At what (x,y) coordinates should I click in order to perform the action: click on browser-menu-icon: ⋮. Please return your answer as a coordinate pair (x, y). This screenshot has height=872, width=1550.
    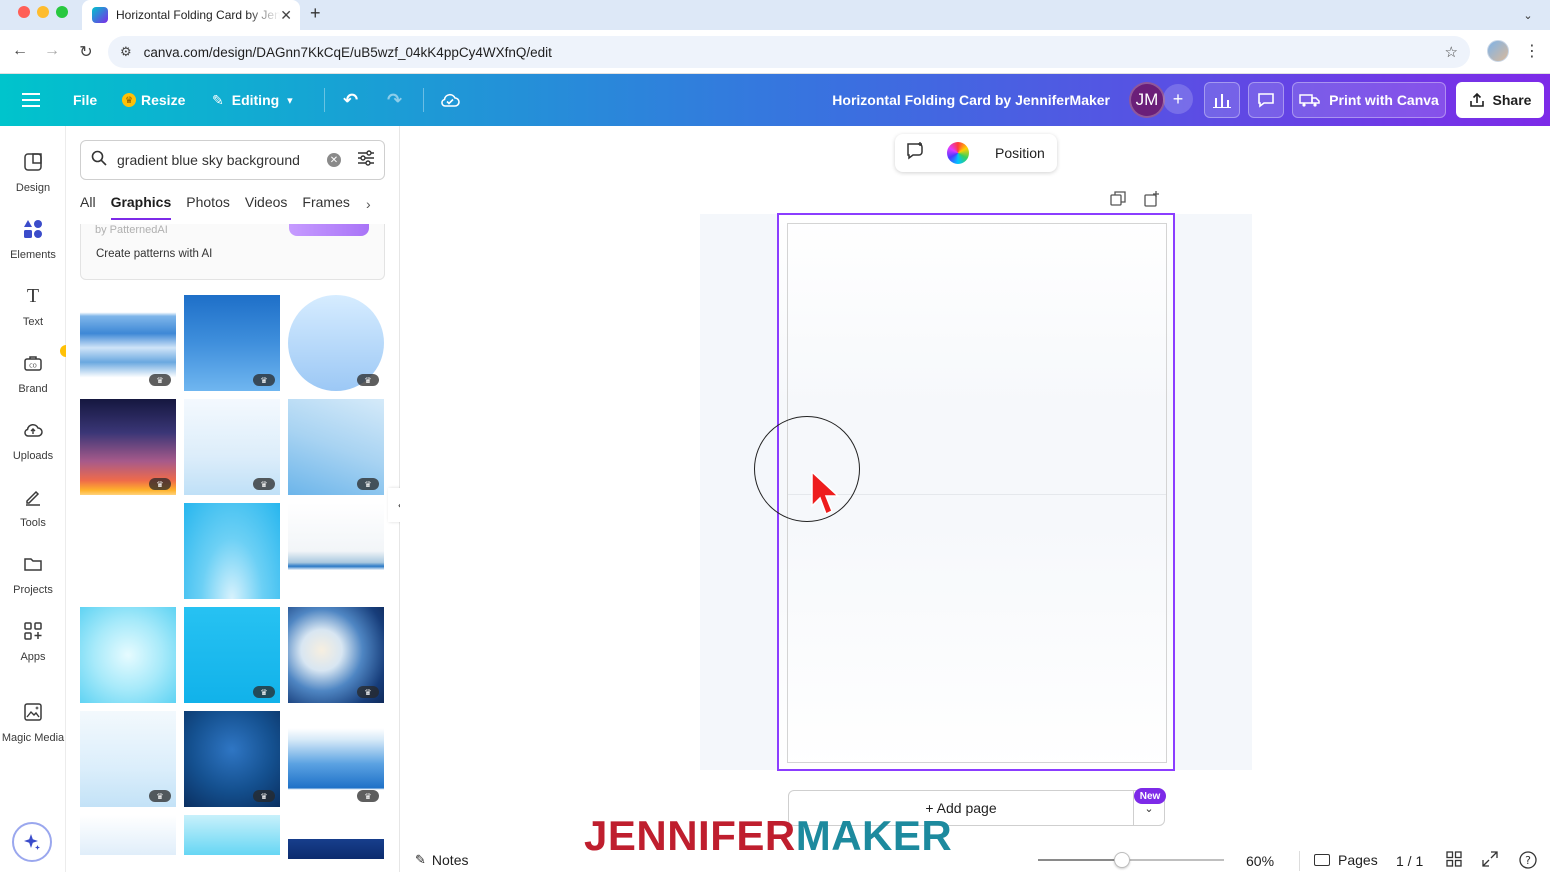
    Looking at the image, I should click on (1532, 51).